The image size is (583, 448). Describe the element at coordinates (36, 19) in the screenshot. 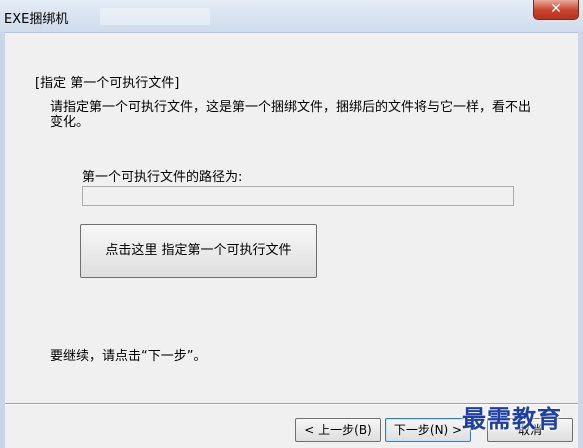

I see `window-title: EXE捆绑机` at that location.